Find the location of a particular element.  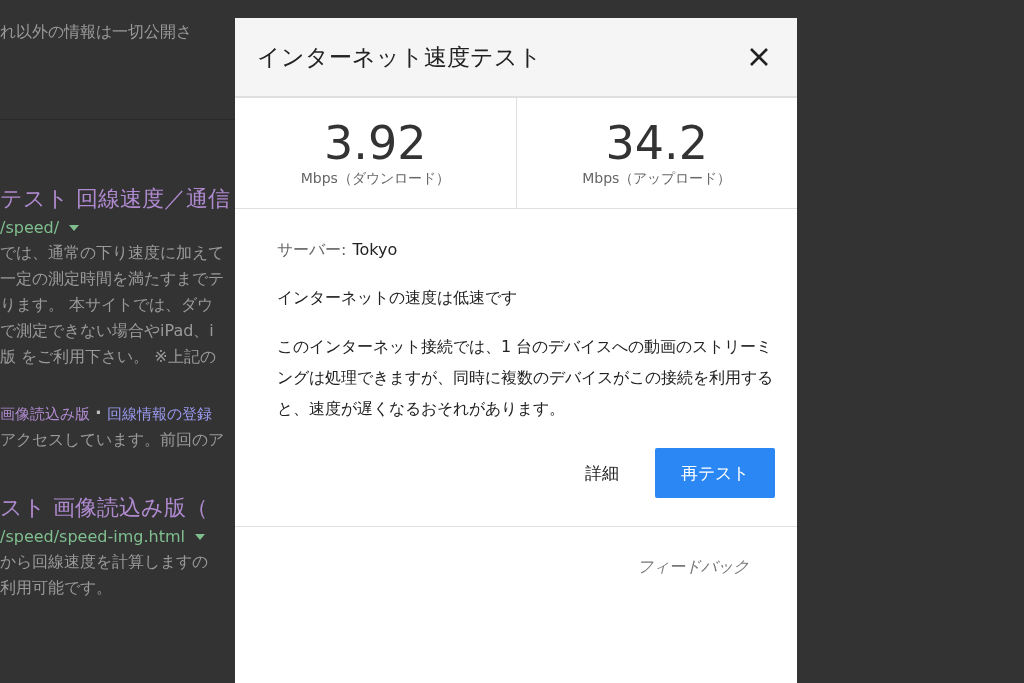

speed-label: Mbps（アップロード） is located at coordinates (657, 179).